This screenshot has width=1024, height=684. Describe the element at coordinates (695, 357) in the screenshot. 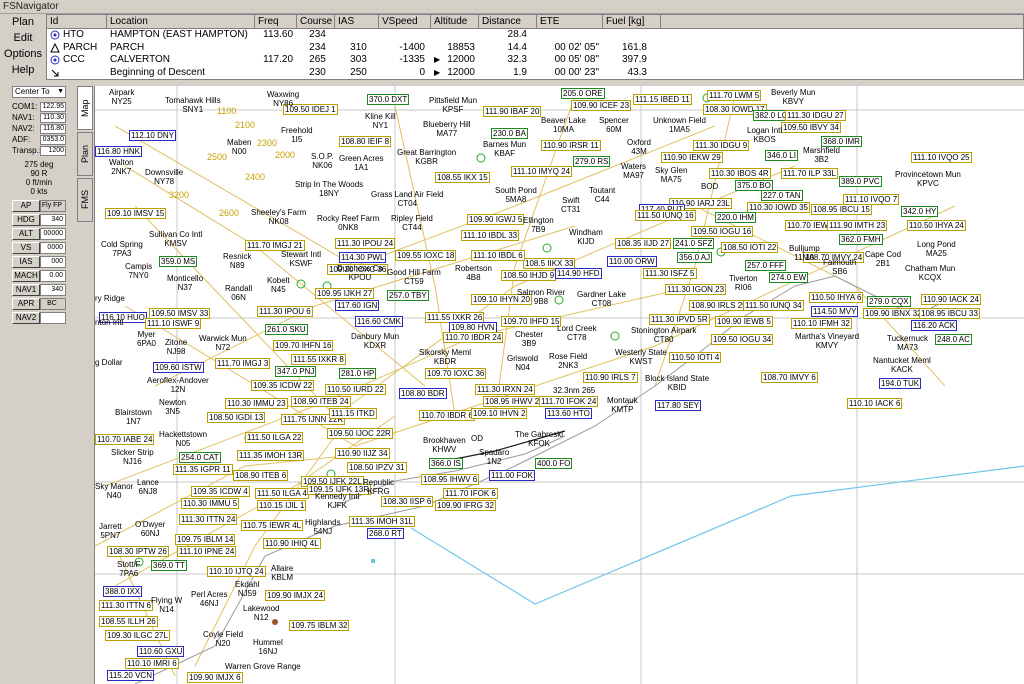

I see `navaid-label: 110.50 IOTI 4` at that location.